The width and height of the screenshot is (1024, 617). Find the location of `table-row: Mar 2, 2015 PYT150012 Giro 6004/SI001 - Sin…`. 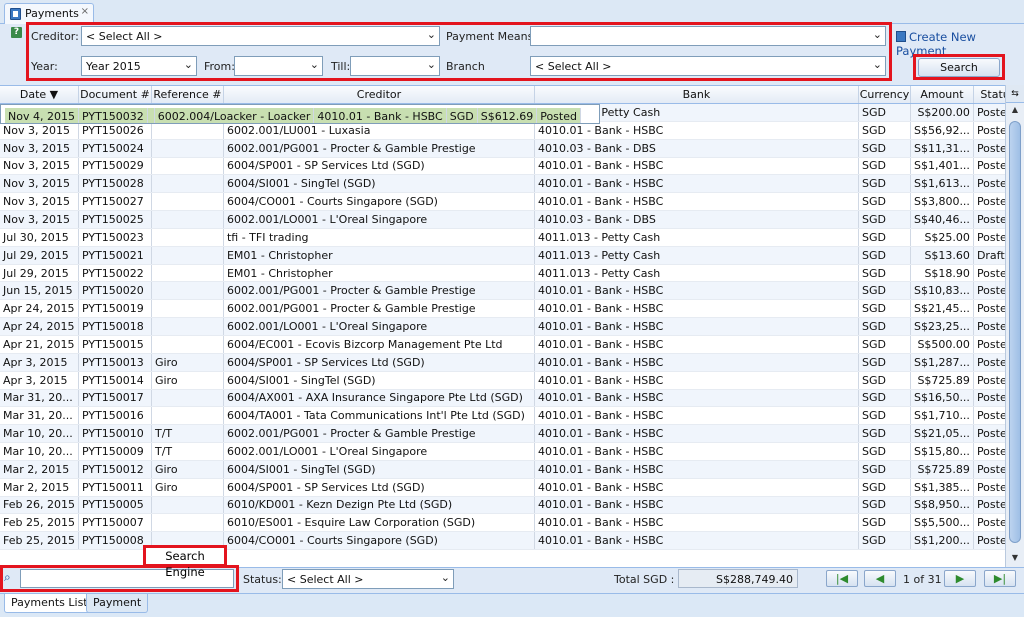

table-row: Mar 2, 2015 PYT150012 Giro 6004/SI001 - Sin… is located at coordinates (511, 469).